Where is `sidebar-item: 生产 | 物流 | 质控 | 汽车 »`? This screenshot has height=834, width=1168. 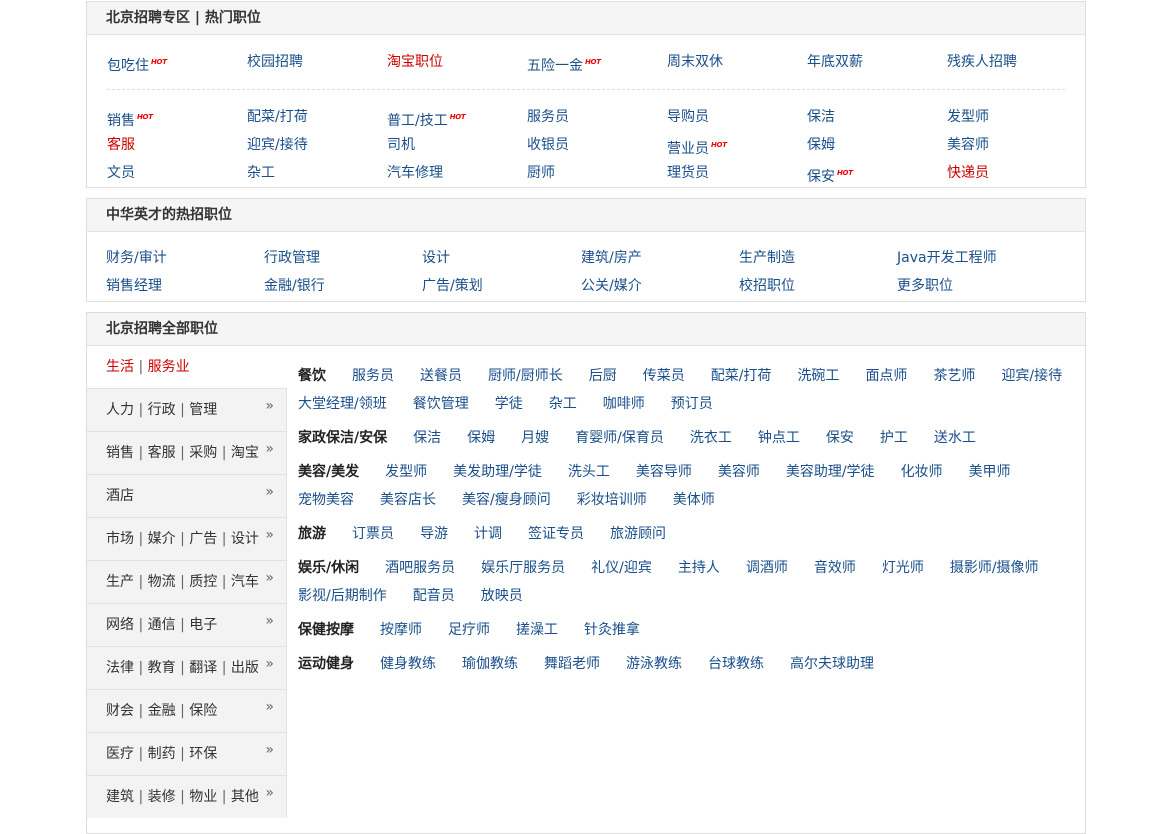 sidebar-item: 生产 | 物流 | 质控 | 汽车 » is located at coordinates (187, 581).